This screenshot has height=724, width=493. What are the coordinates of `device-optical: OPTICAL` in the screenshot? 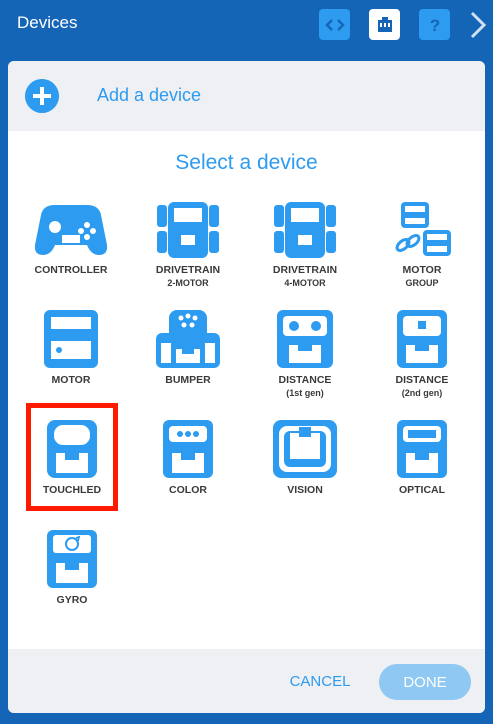 It's located at (422, 458).